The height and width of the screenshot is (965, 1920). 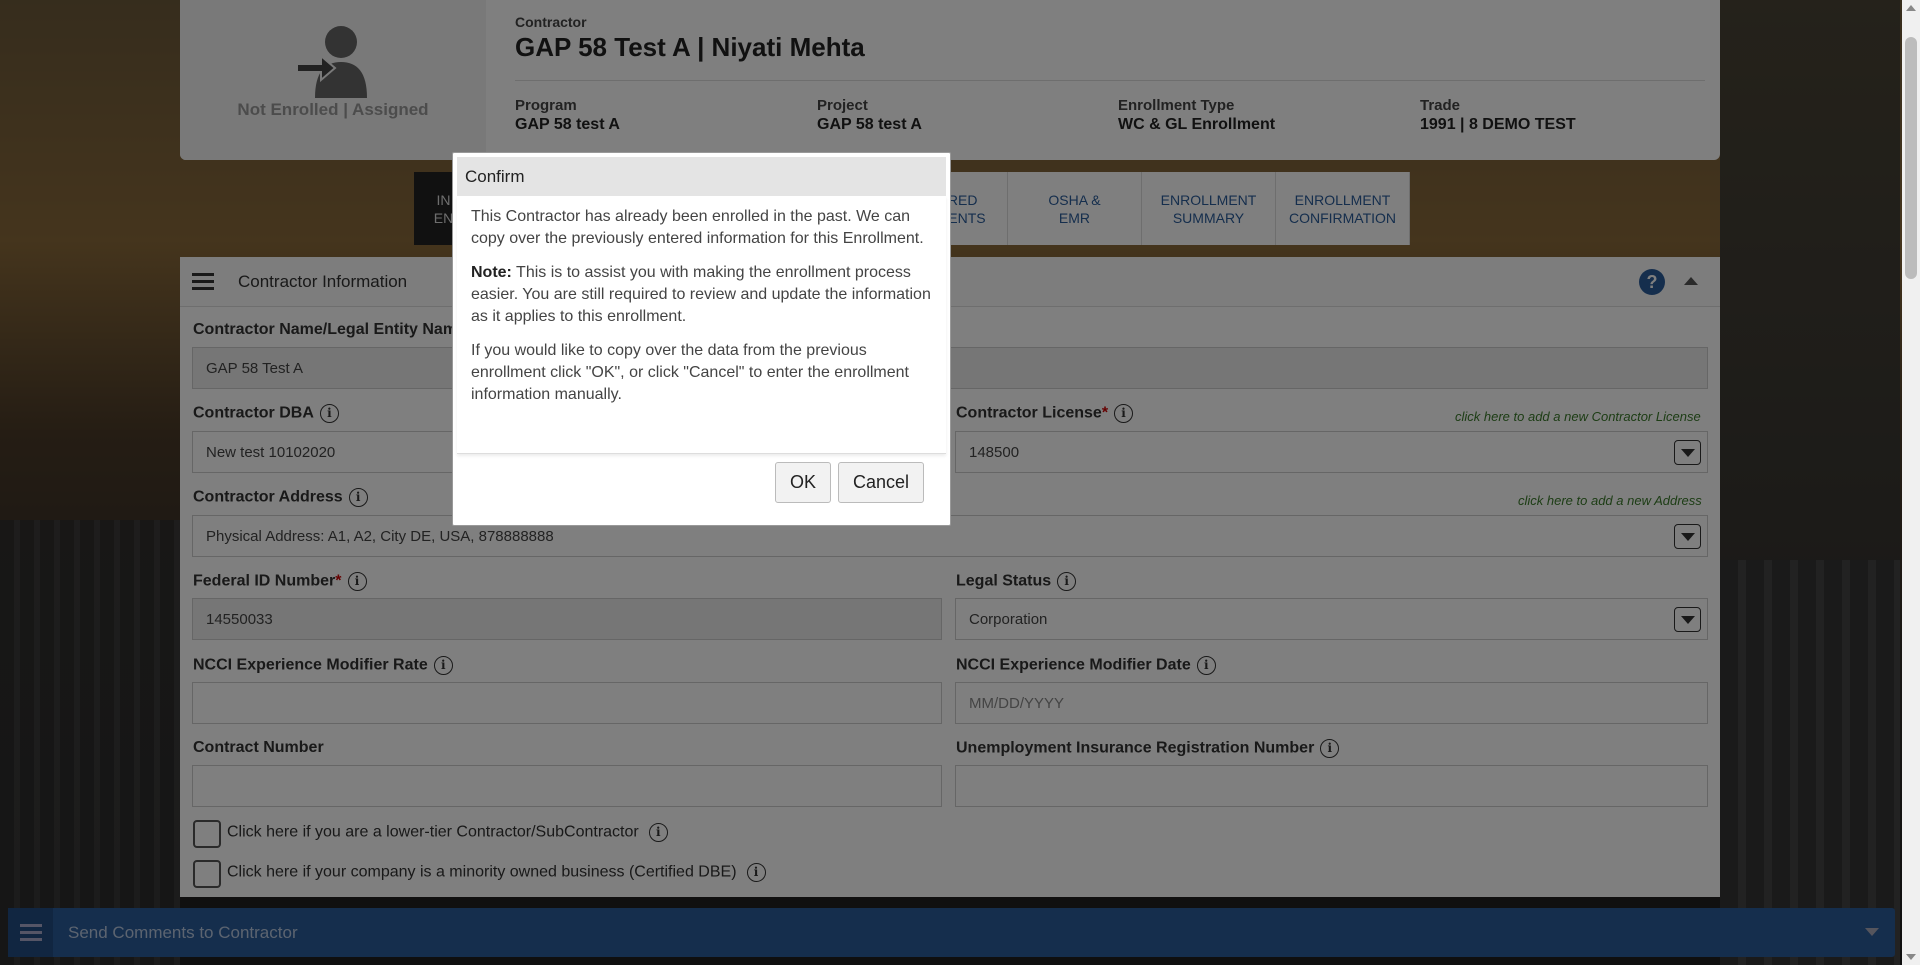 What do you see at coordinates (701, 176) in the screenshot?
I see `dialog-title: Confirm` at bounding box center [701, 176].